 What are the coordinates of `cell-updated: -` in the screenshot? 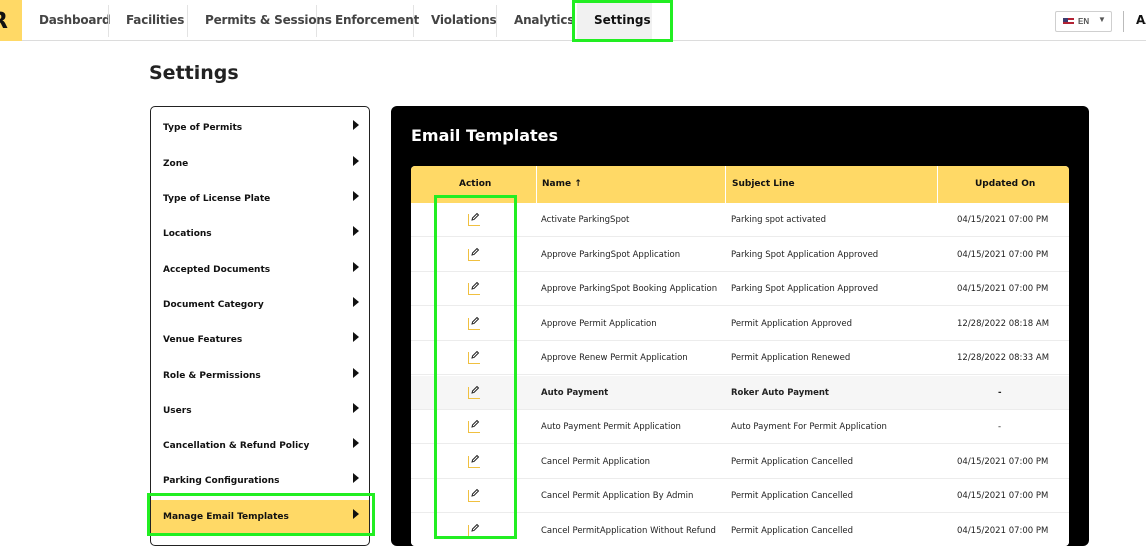 It's located at (1000, 393).